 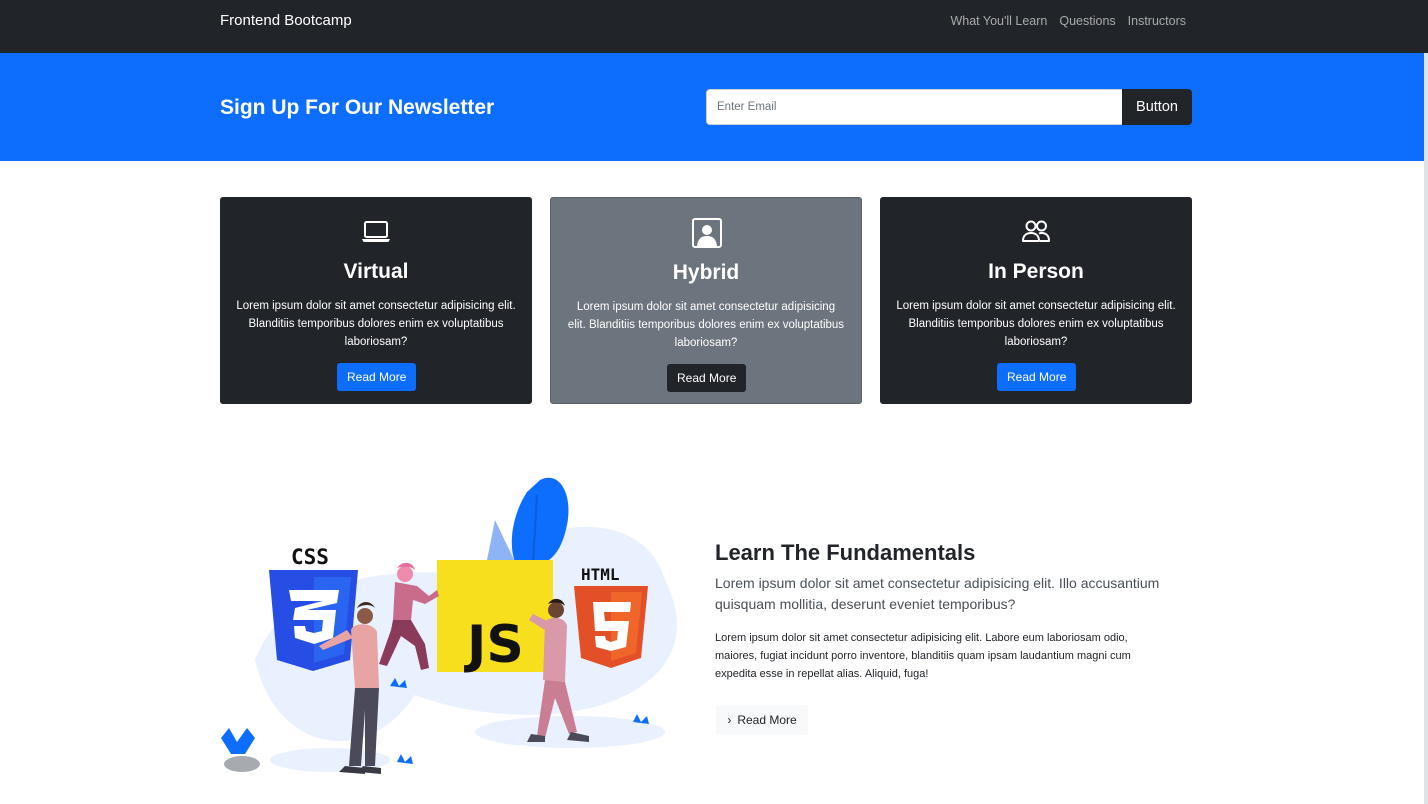 I want to click on nav-links: What You'll Learn Questions Instructors, so click(x=1068, y=21).